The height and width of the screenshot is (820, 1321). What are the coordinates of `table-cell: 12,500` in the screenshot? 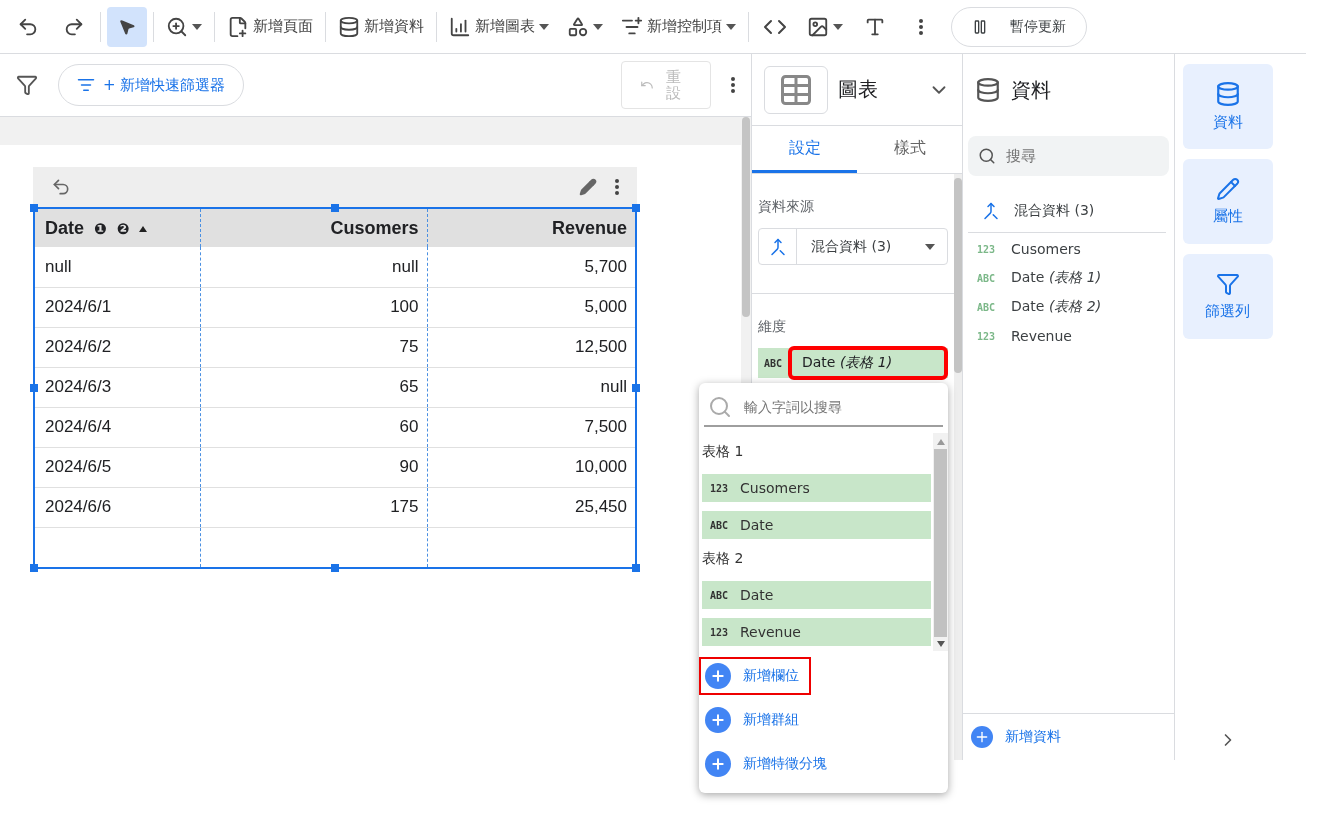 It's located at (531, 347).